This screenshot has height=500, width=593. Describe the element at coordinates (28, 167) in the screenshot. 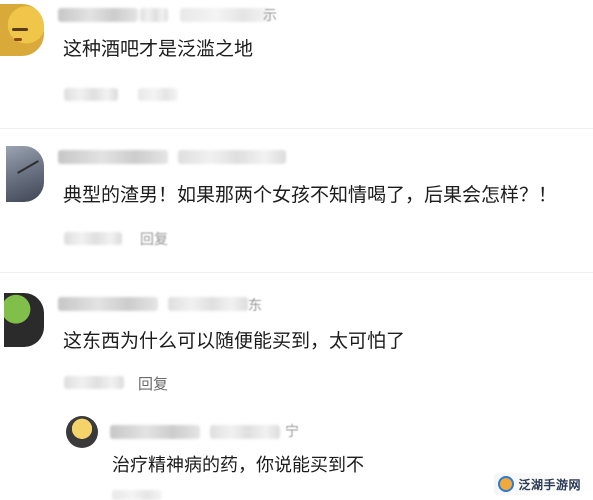

I see `avatar-branch-icon` at that location.